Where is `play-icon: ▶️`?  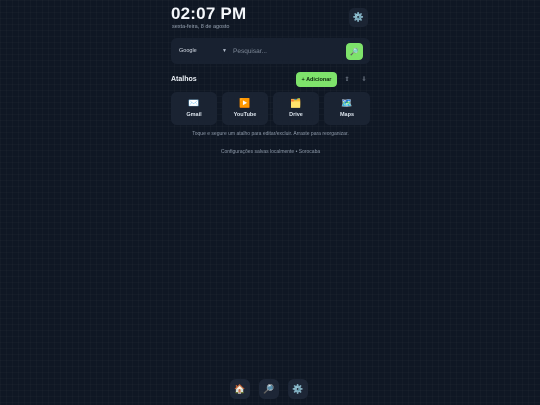 play-icon: ▶️ is located at coordinates (245, 103).